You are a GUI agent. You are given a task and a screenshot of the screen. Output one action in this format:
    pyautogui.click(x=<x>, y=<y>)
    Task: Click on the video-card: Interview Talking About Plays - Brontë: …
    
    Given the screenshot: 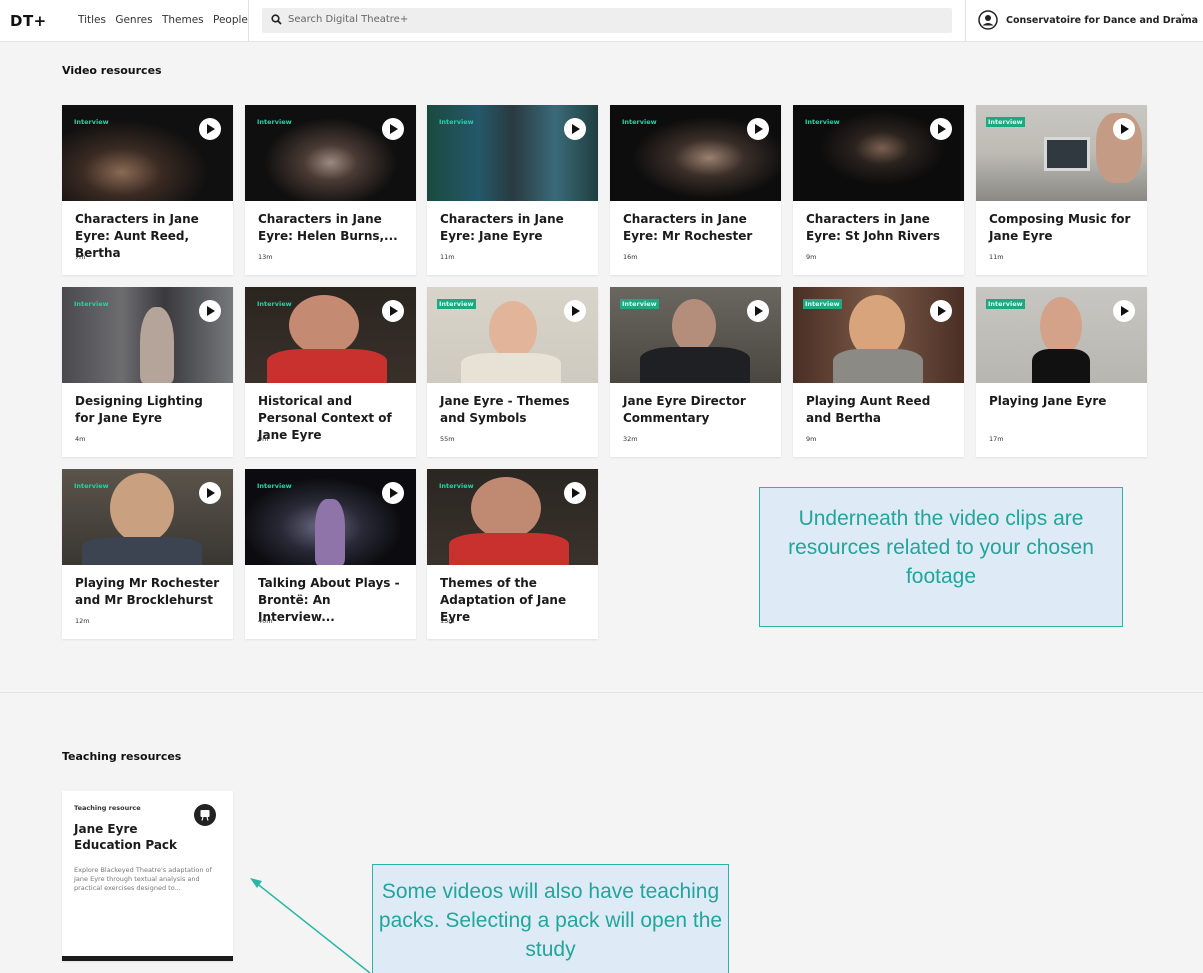 What is the action you would take?
    pyautogui.click(x=330, y=554)
    